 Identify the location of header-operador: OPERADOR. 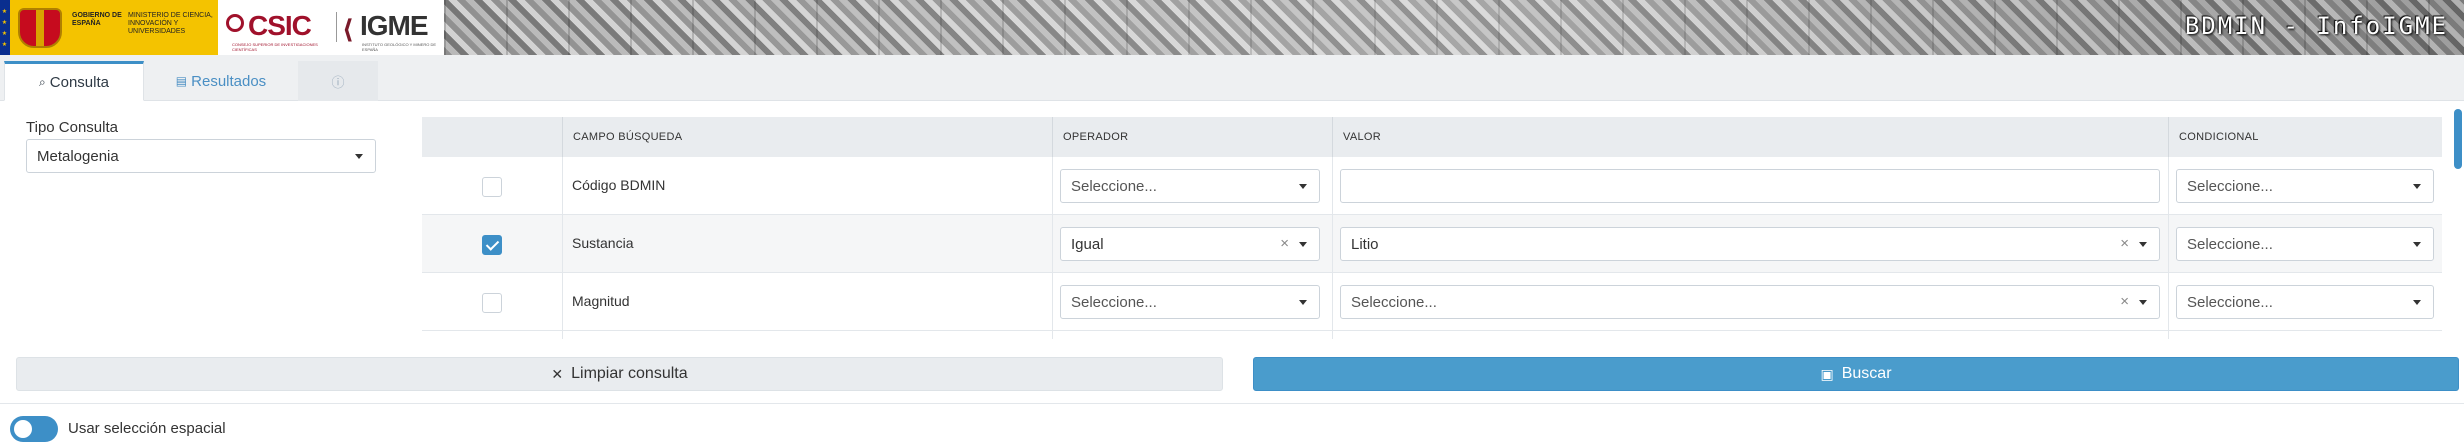
(1192, 137).